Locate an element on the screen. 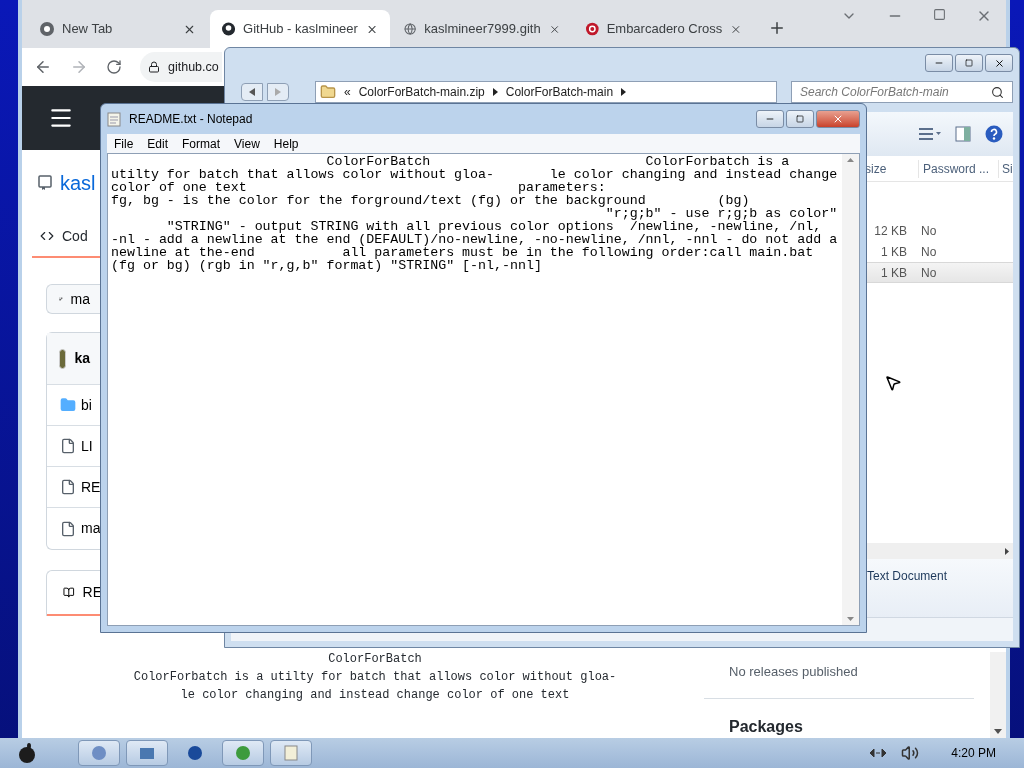 This screenshot has height=768, width=1024. file-name: bi is located at coordinates (86, 405).